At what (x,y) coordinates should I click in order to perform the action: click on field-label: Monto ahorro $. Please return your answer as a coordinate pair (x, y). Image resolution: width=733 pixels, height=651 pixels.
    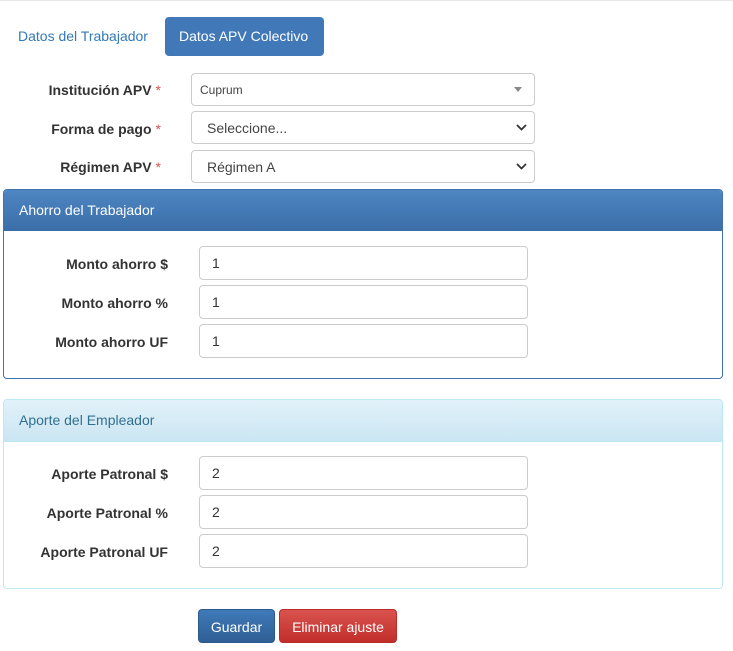
    Looking at the image, I should click on (117, 264).